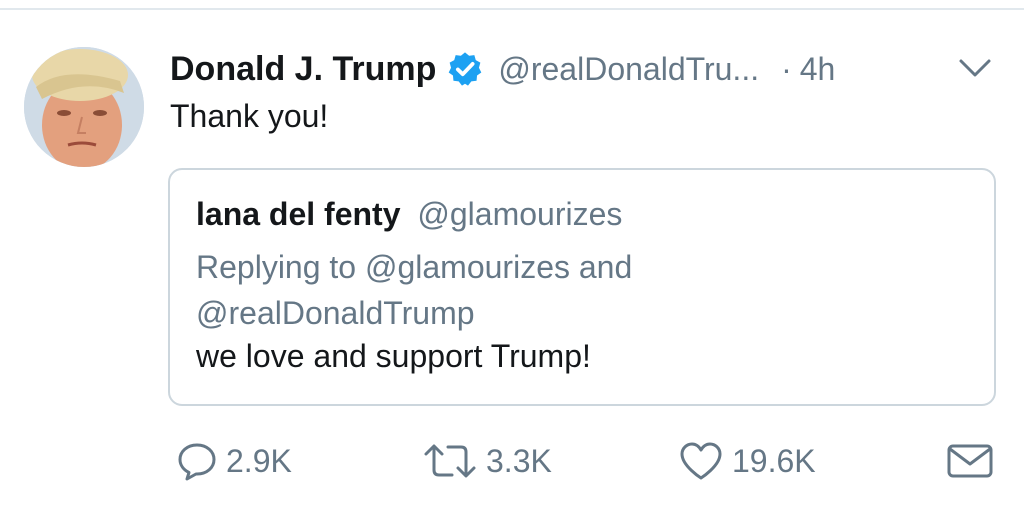  I want to click on quoted-tweet-header: lana del fenty @glamourizes, so click(409, 214).